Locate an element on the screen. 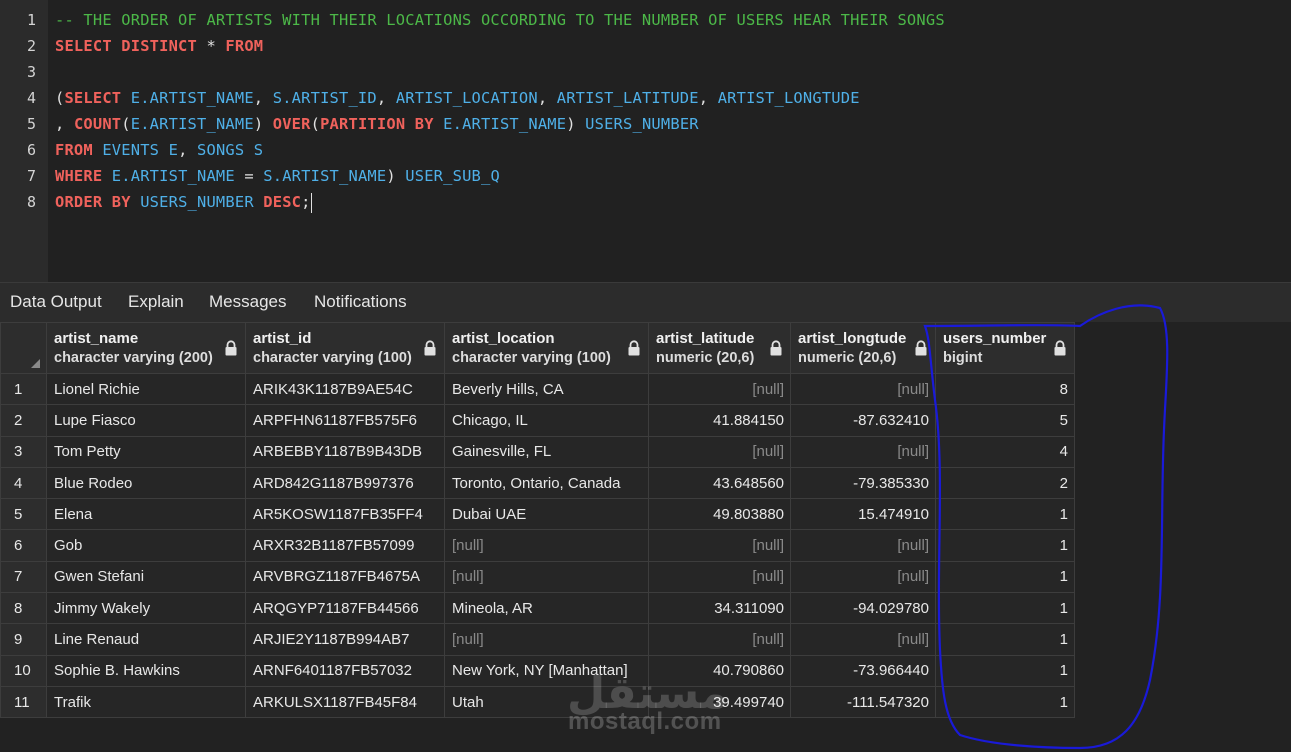 The height and width of the screenshot is (752, 1291). table-cell: AR5KOSW1187FB35FF4 is located at coordinates (345, 514).